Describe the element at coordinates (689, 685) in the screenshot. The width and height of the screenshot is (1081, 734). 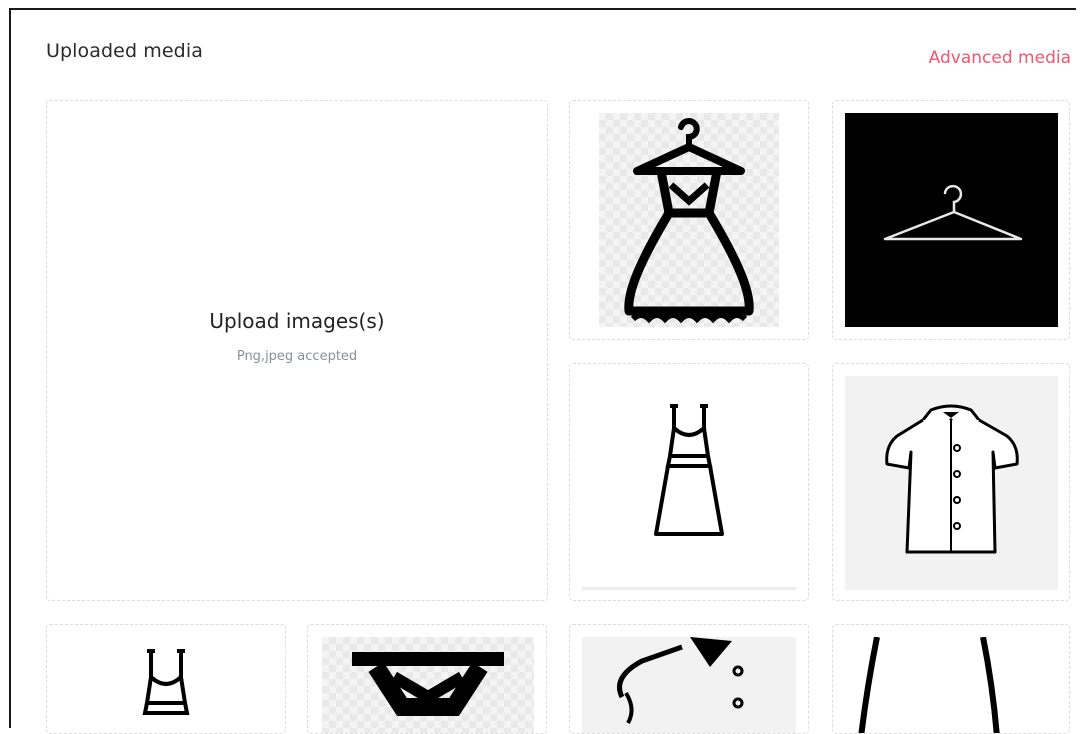
I see `shirt-icon` at that location.